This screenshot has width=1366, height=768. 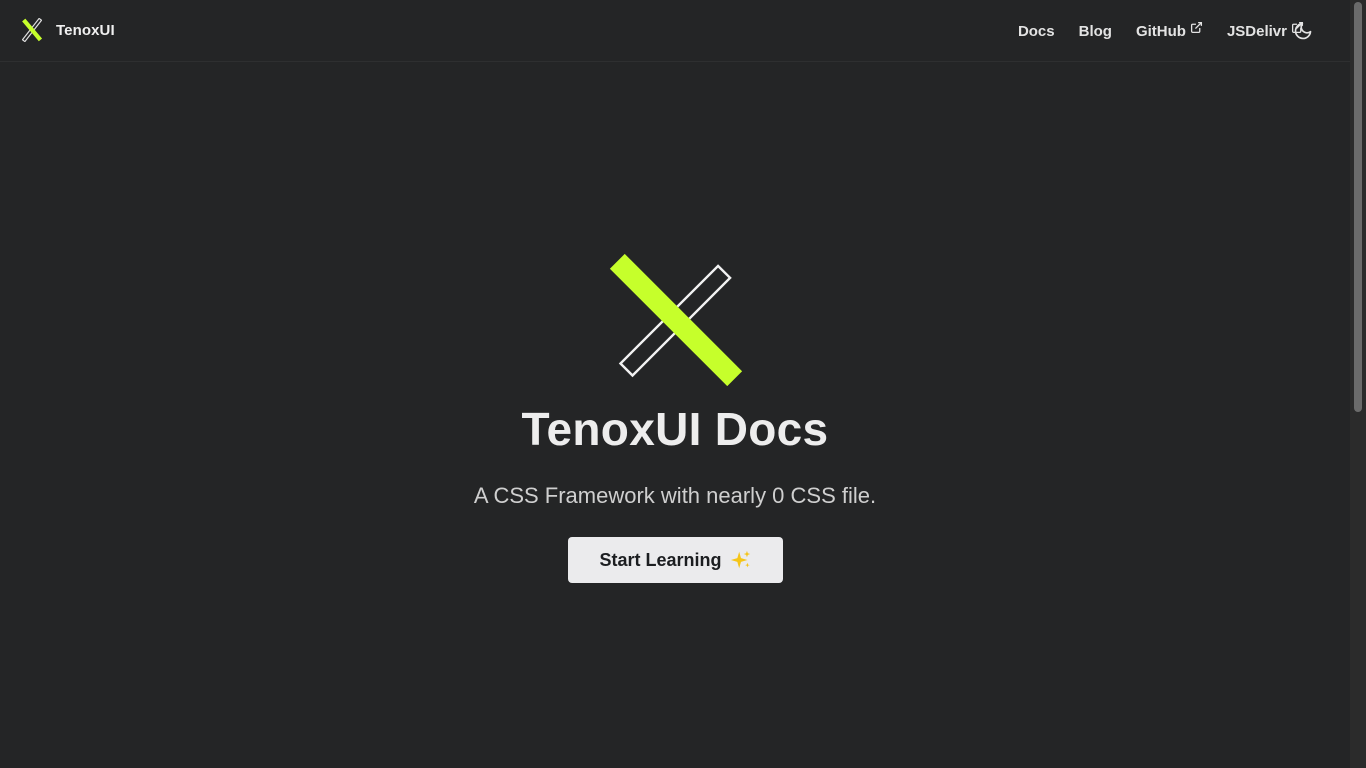 What do you see at coordinates (740, 559) in the screenshot?
I see `sparkles-icon` at bounding box center [740, 559].